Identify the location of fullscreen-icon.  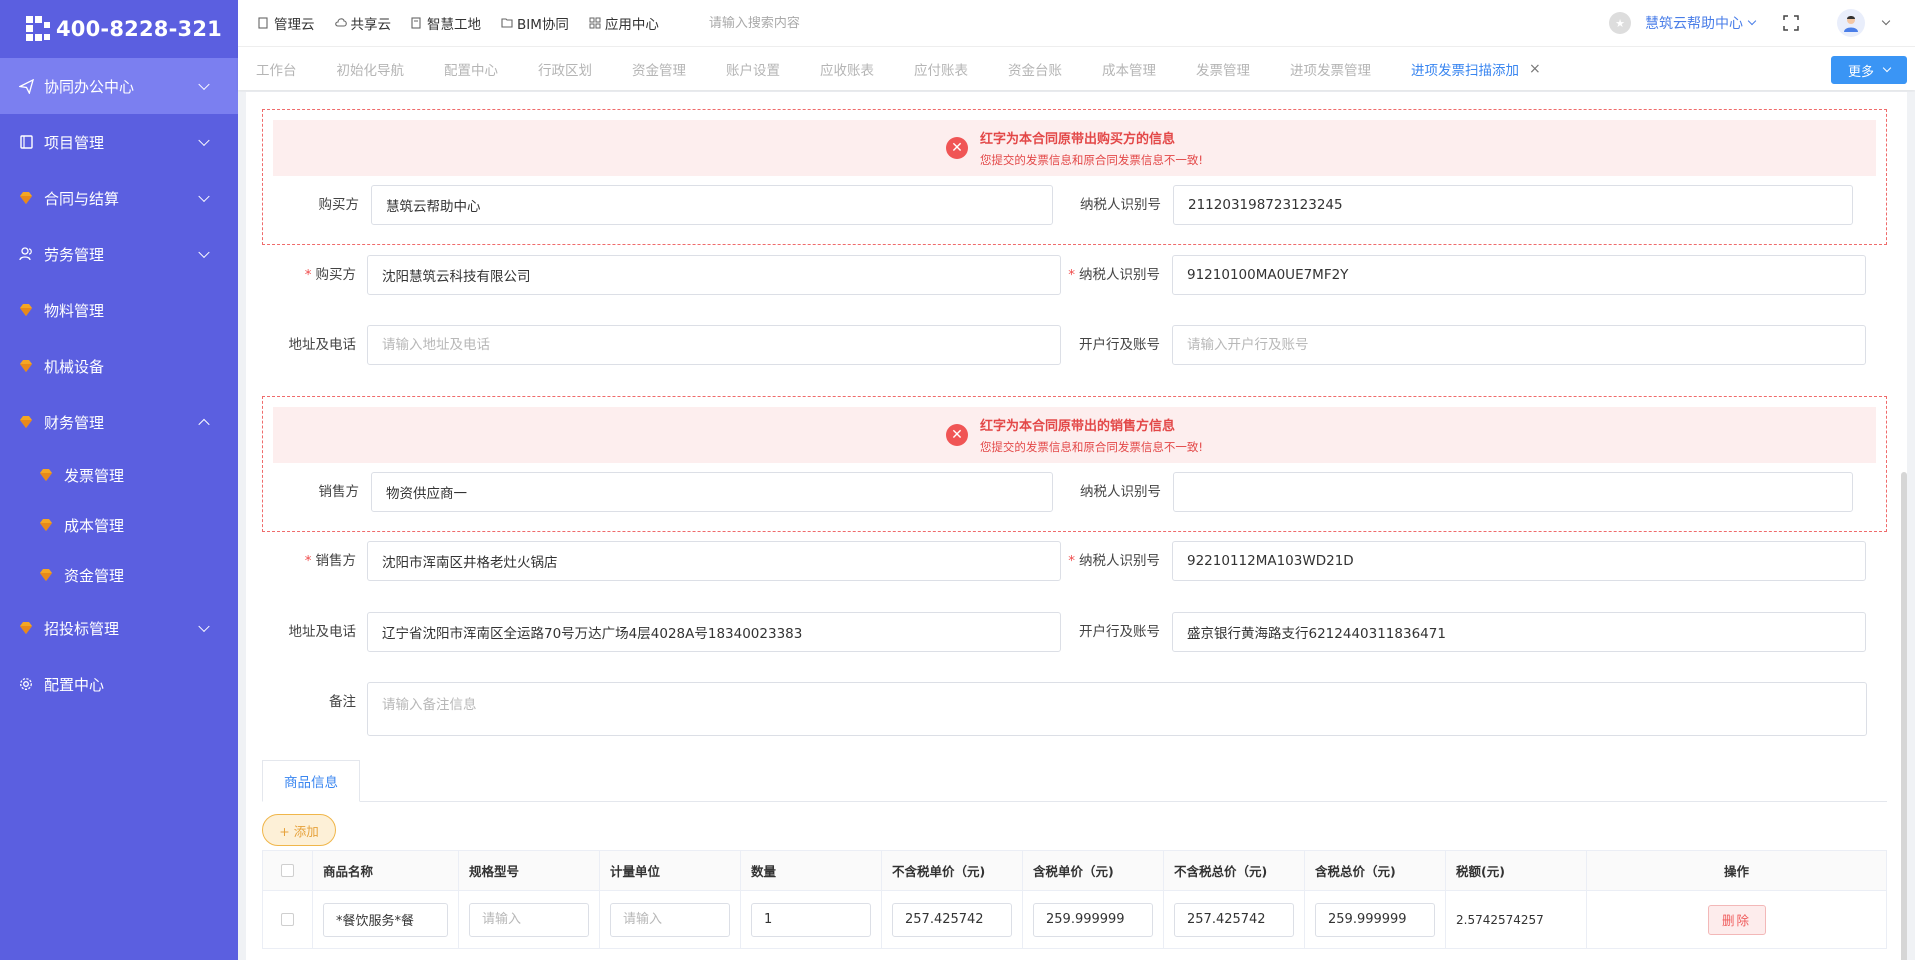
(1791, 23).